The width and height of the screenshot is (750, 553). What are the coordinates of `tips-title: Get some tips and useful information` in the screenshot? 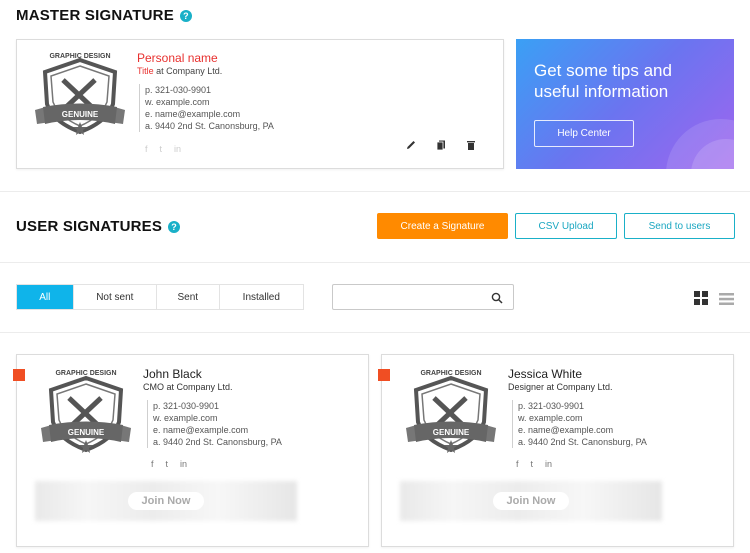 It's located at (603, 81).